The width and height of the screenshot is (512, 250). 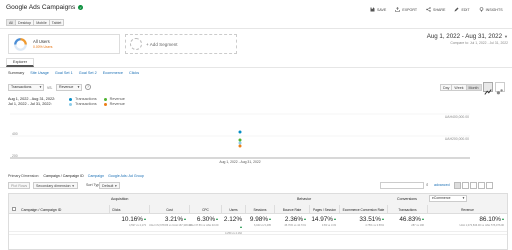 What do you see at coordinates (25, 22) in the screenshot?
I see `view-tab-desktop: Desktop` at bounding box center [25, 22].